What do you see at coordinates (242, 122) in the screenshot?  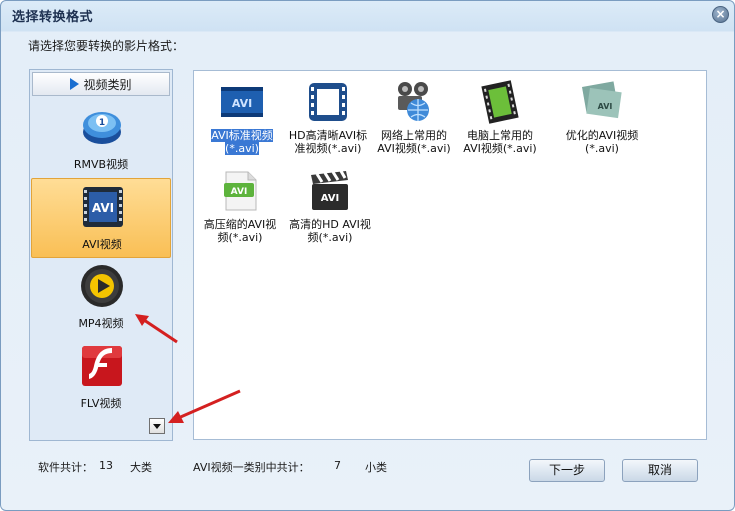 I see `format-item: AVI AVI标准视频 (*.avi)` at bounding box center [242, 122].